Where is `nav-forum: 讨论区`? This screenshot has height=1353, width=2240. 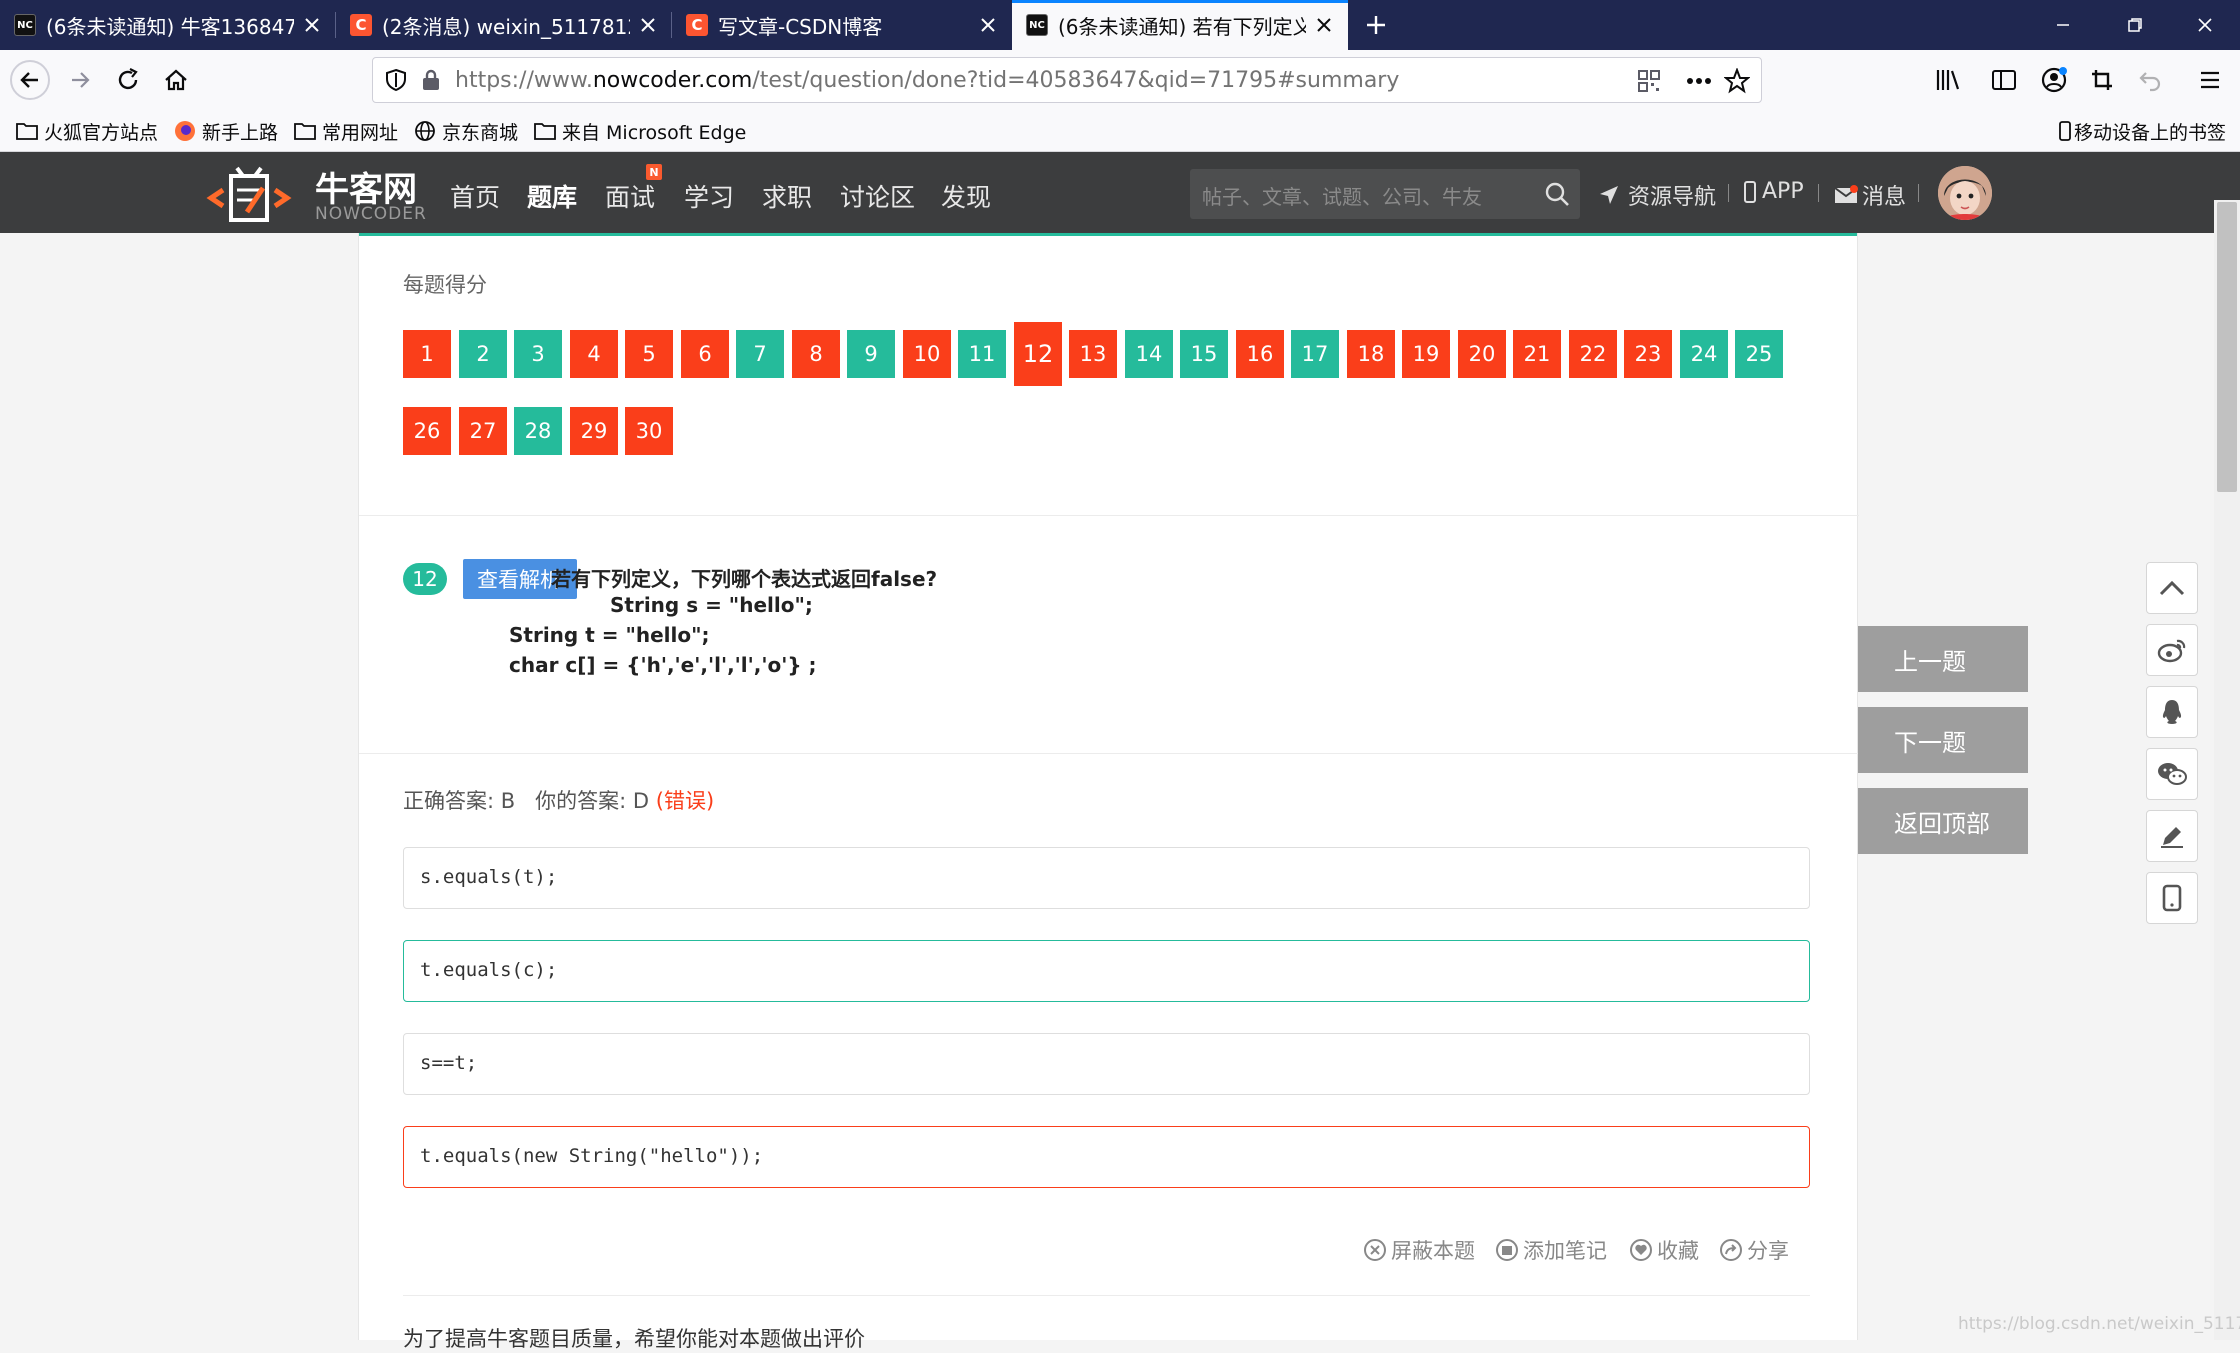
nav-forum: 讨论区 is located at coordinates (877, 196).